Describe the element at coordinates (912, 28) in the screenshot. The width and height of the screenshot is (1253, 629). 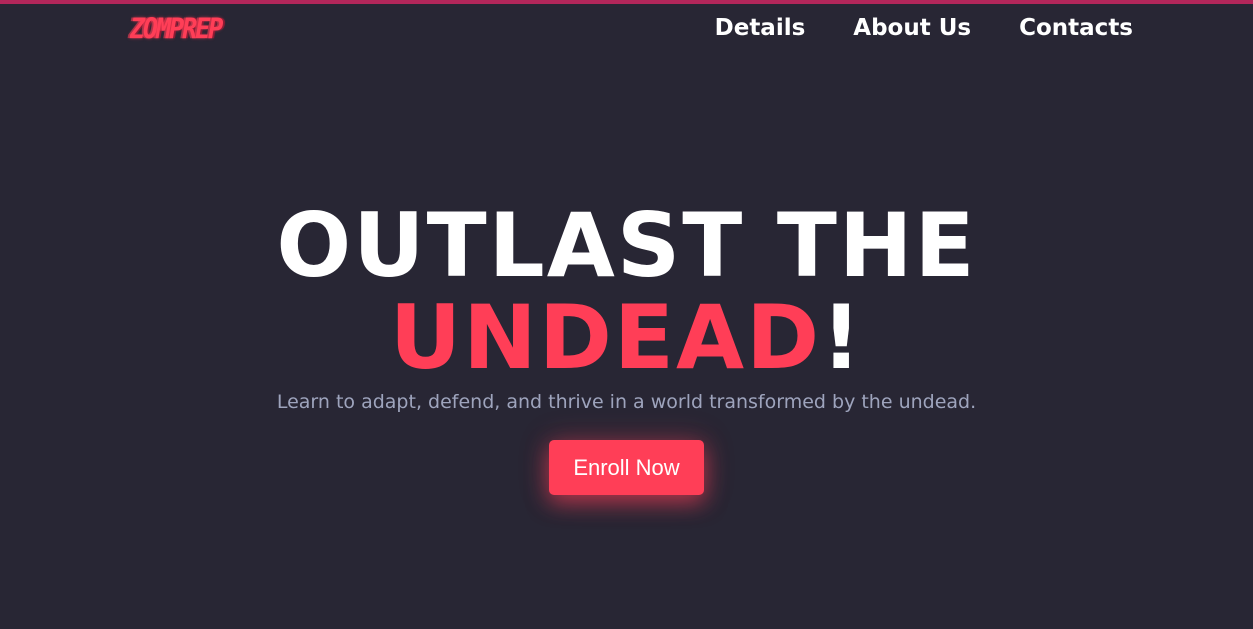
I see `nav-item-about-us: About Us` at that location.